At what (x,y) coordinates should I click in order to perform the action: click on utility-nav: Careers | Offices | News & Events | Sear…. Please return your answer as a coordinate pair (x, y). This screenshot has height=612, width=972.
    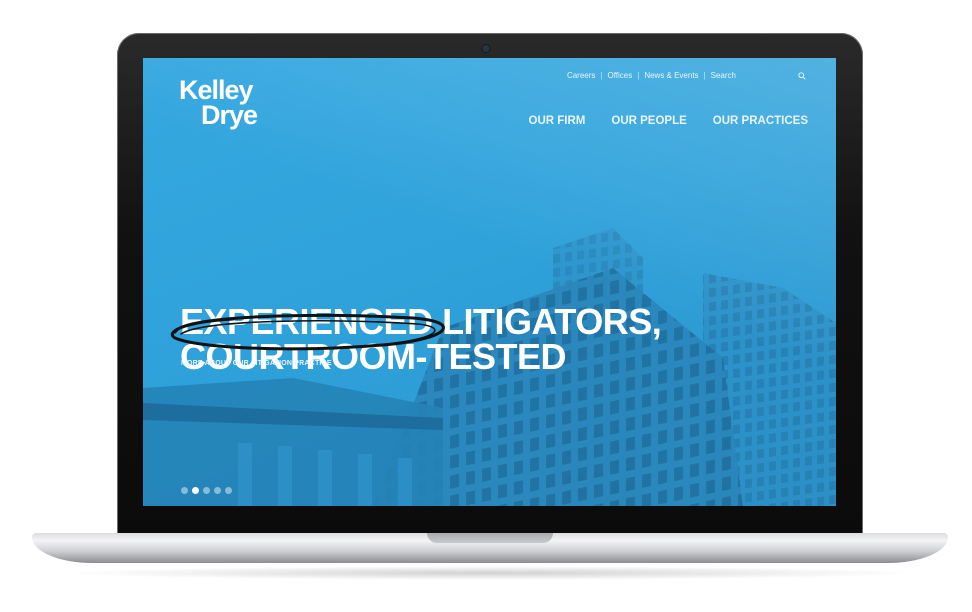
    Looking at the image, I should click on (686, 75).